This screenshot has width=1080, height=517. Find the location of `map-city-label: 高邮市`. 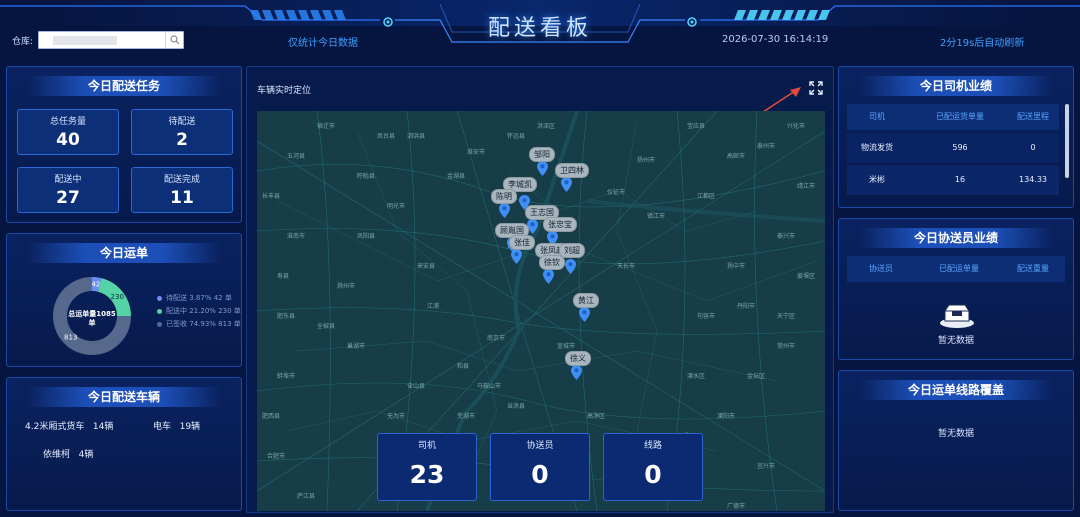

map-city-label: 高邮市 is located at coordinates (736, 156).